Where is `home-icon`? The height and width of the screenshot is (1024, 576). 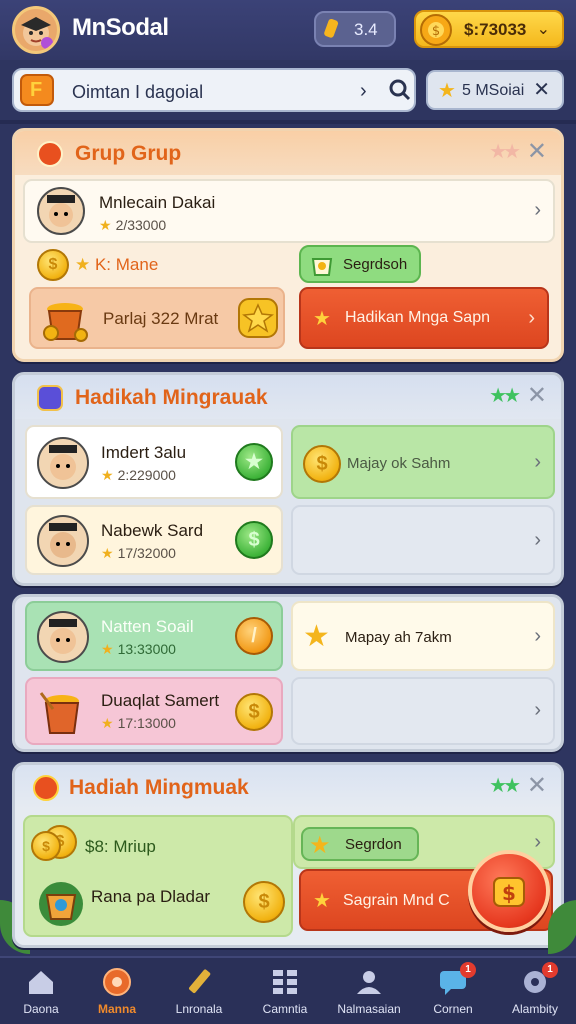
home-icon is located at coordinates (41, 982).